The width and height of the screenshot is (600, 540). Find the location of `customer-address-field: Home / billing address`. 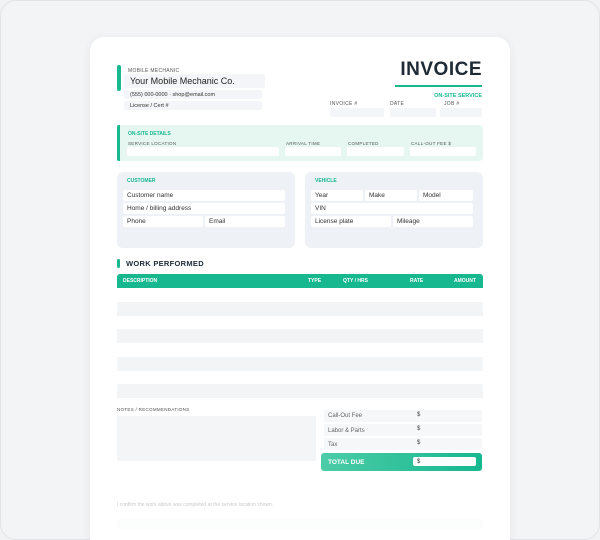

customer-address-field: Home / billing address is located at coordinates (204, 208).